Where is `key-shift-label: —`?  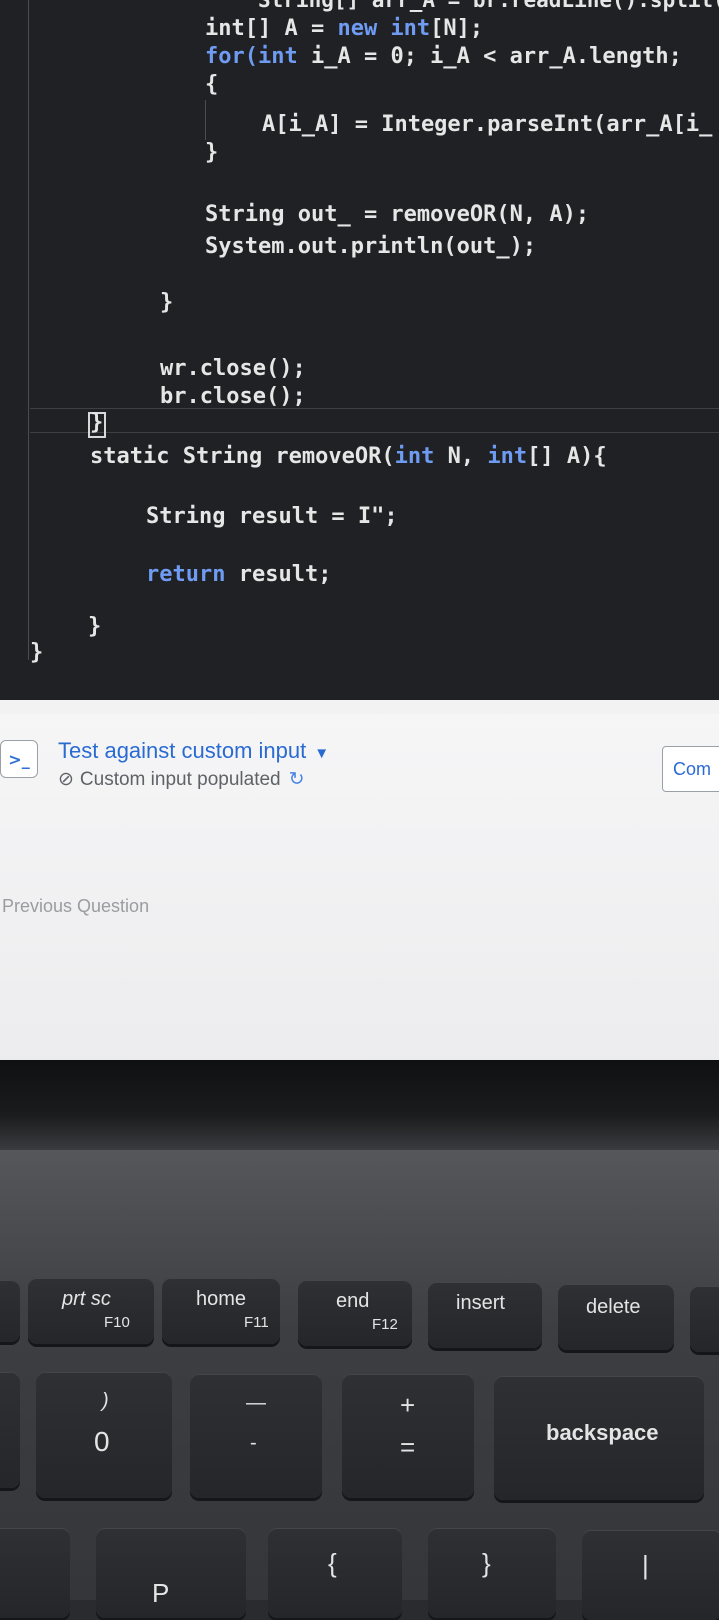
key-shift-label: — is located at coordinates (256, 1403).